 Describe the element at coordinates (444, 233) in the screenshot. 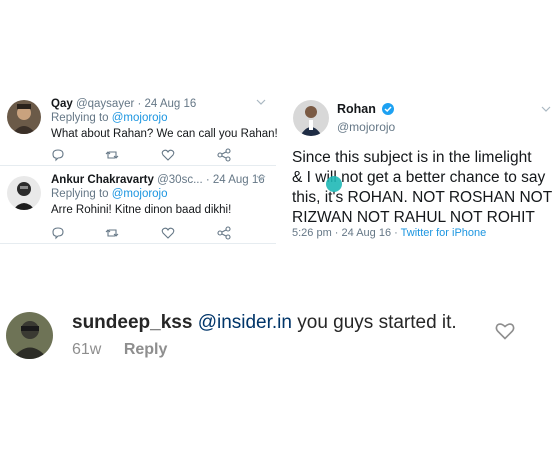

I see `tweet-source-link: Twitter for iPhone` at that location.